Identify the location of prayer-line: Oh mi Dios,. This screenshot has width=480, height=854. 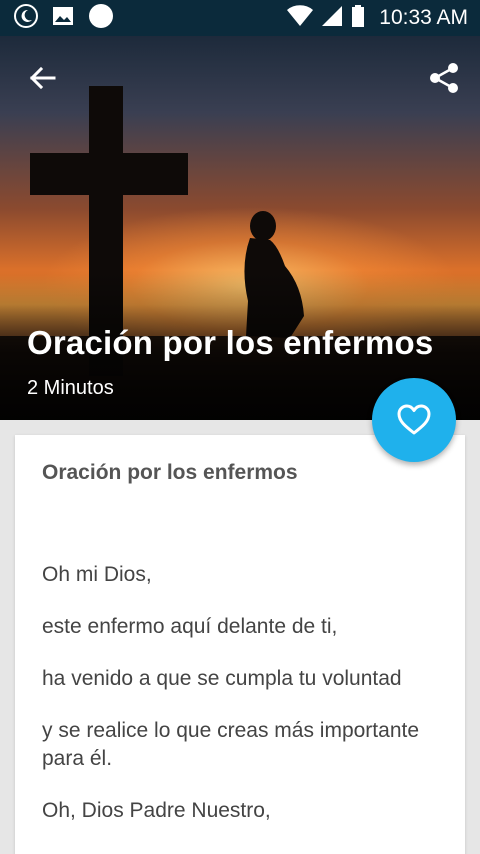
(97, 574).